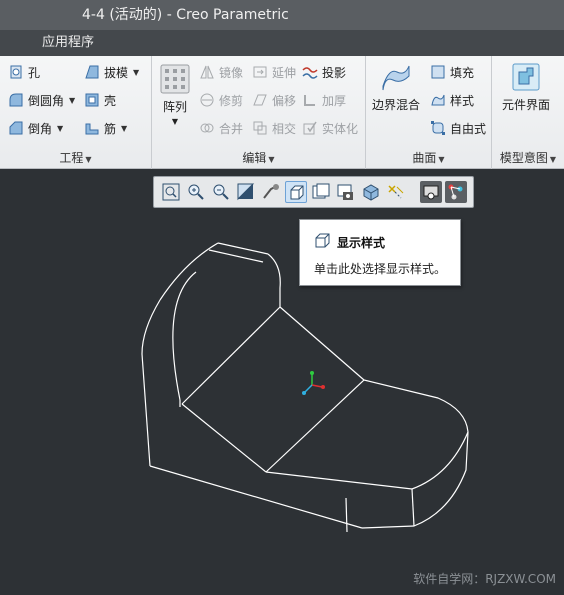 This screenshot has height=595, width=564. What do you see at coordinates (171, 192) in the screenshot?
I see `zoom-fit-icon` at bounding box center [171, 192].